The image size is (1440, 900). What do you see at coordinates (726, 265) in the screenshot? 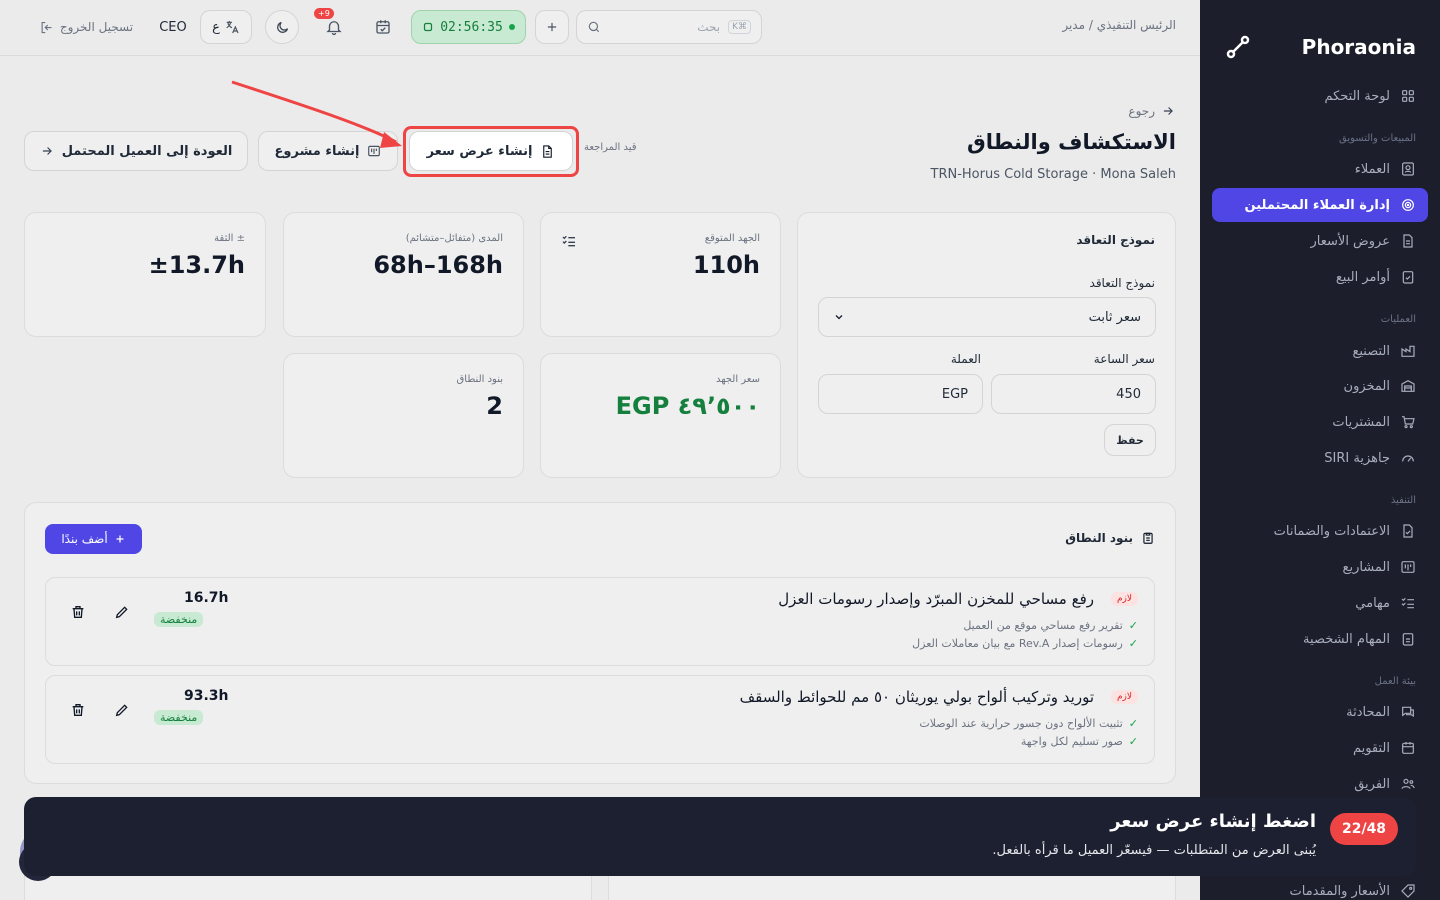
I see `stat-effort-value: 110h` at bounding box center [726, 265].